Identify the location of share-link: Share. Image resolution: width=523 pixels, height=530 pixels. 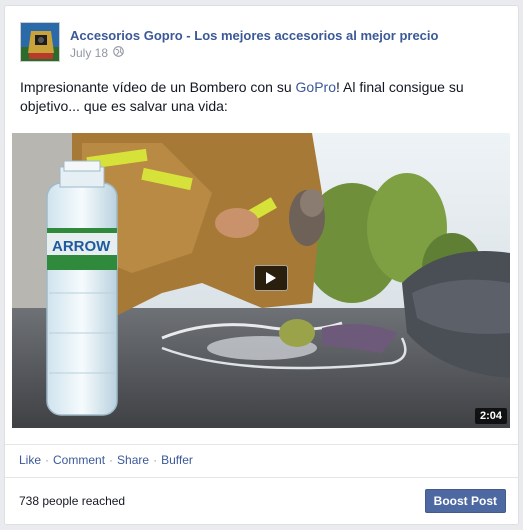
(133, 460).